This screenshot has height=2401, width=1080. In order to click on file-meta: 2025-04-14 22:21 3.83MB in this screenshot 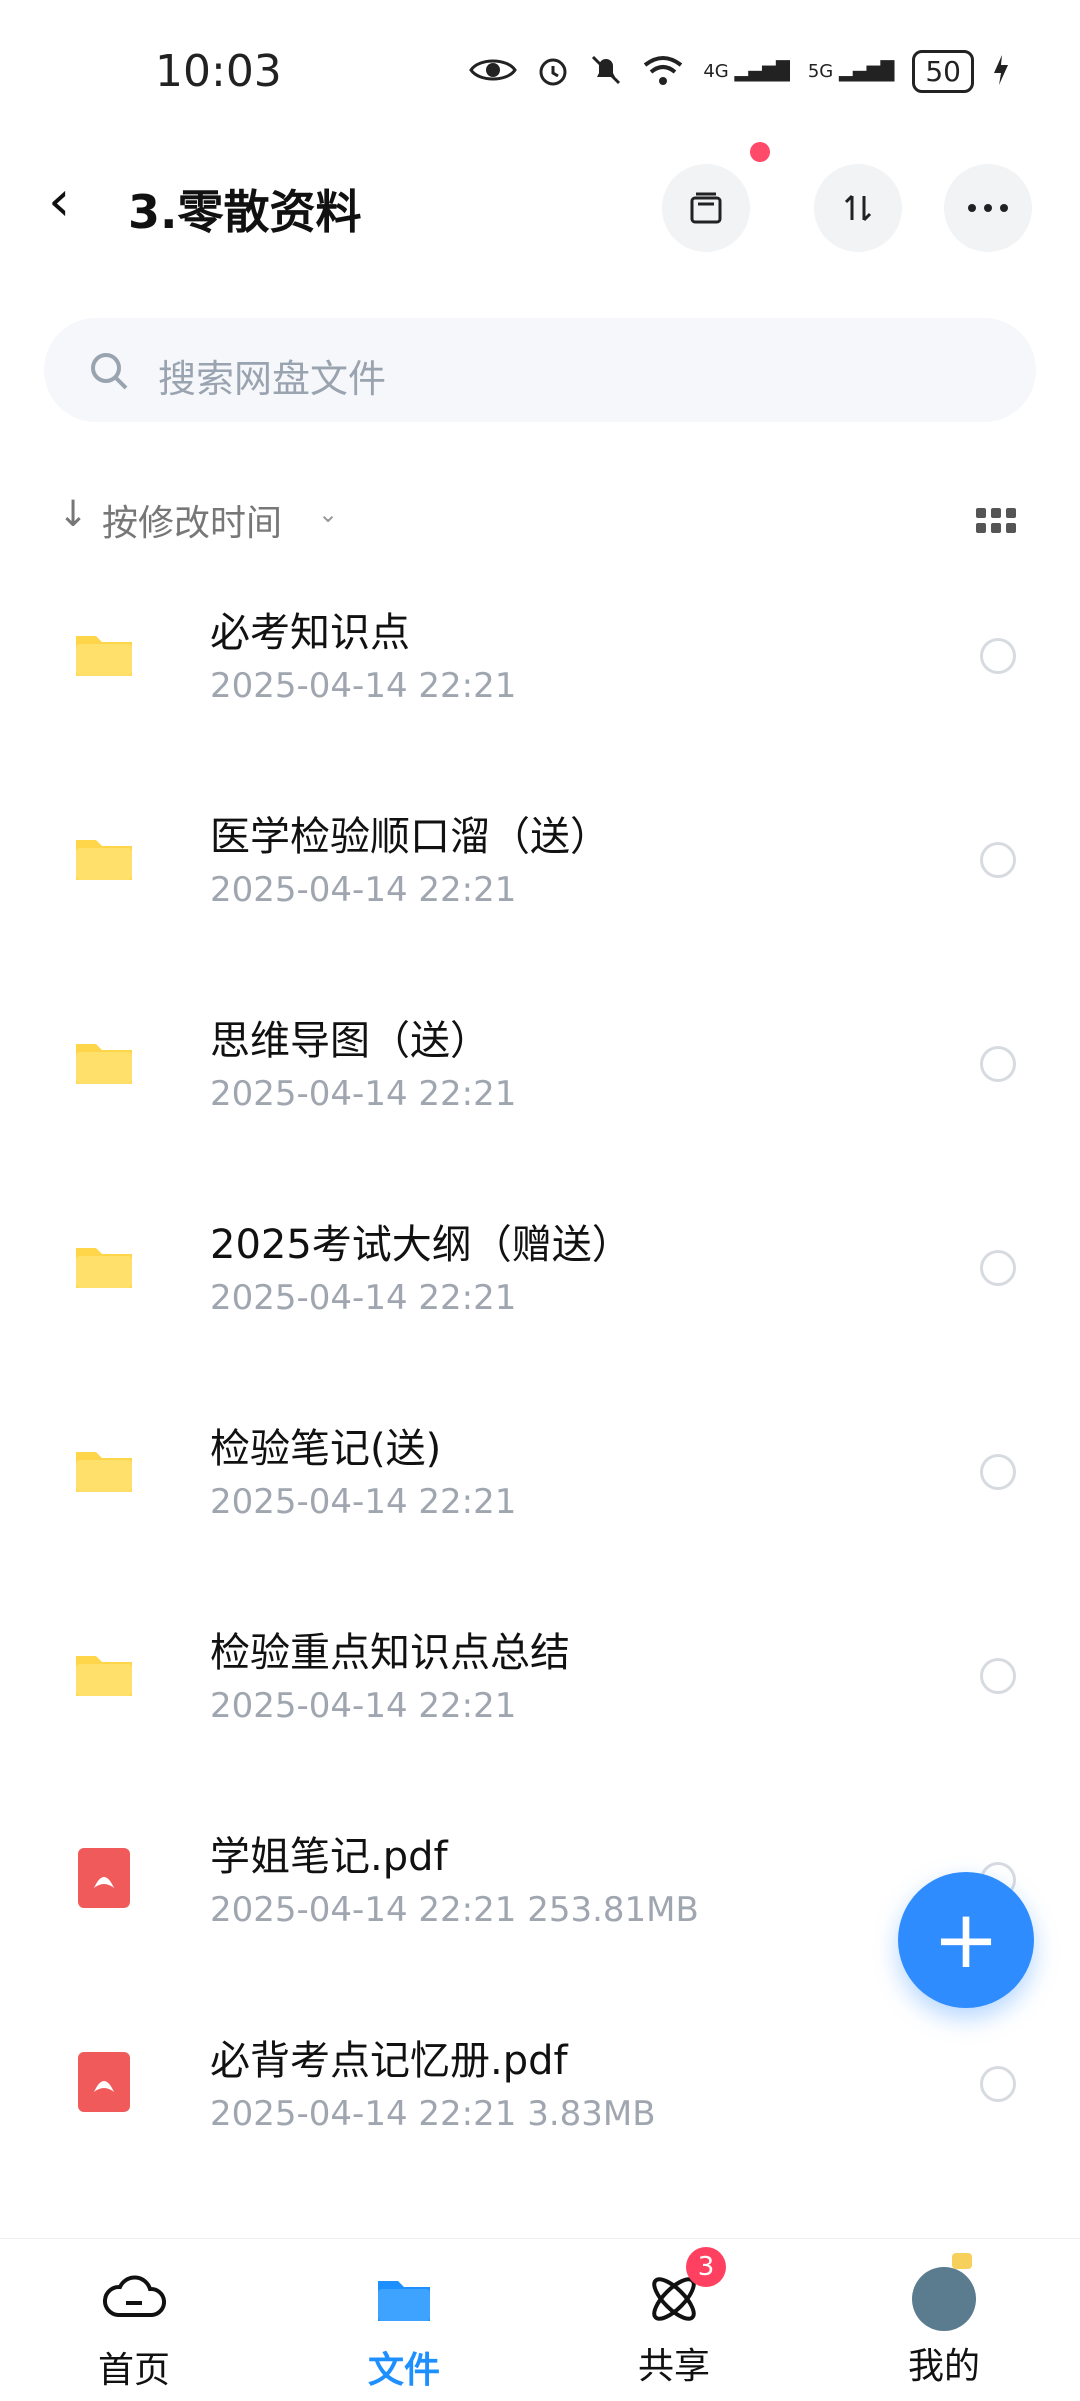, I will do `click(433, 2114)`.